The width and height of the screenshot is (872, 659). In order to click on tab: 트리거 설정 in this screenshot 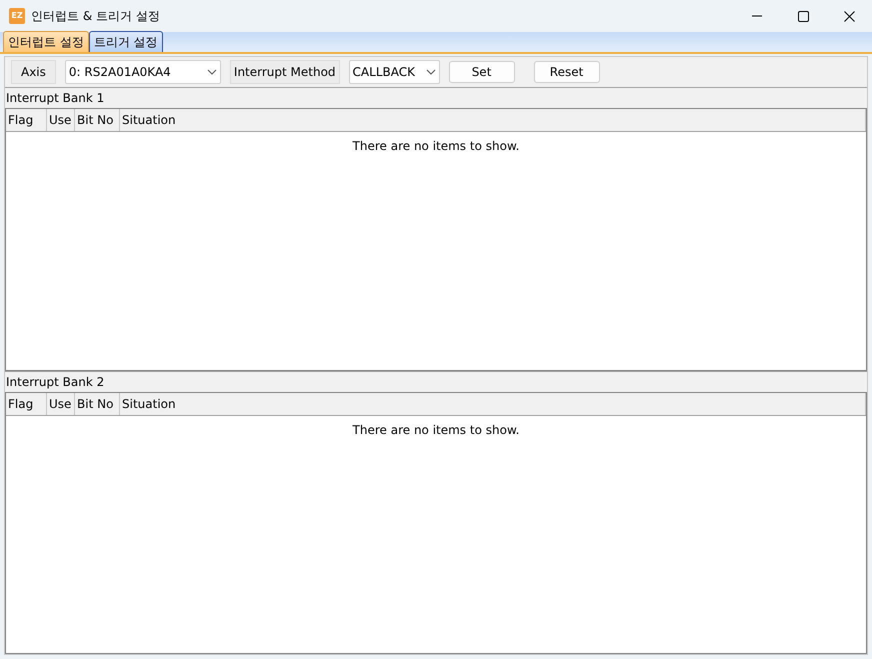, I will do `click(125, 41)`.